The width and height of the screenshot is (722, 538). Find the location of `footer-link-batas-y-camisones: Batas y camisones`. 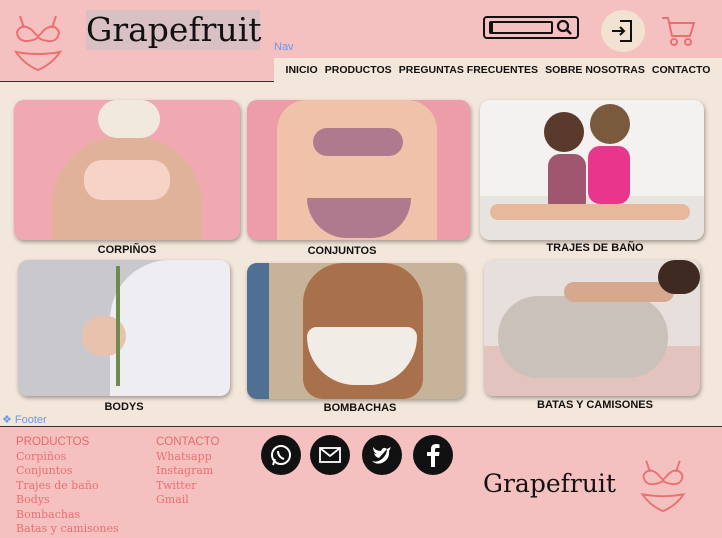

footer-link-batas-y-camisones: Batas y camisones is located at coordinates (67, 529).